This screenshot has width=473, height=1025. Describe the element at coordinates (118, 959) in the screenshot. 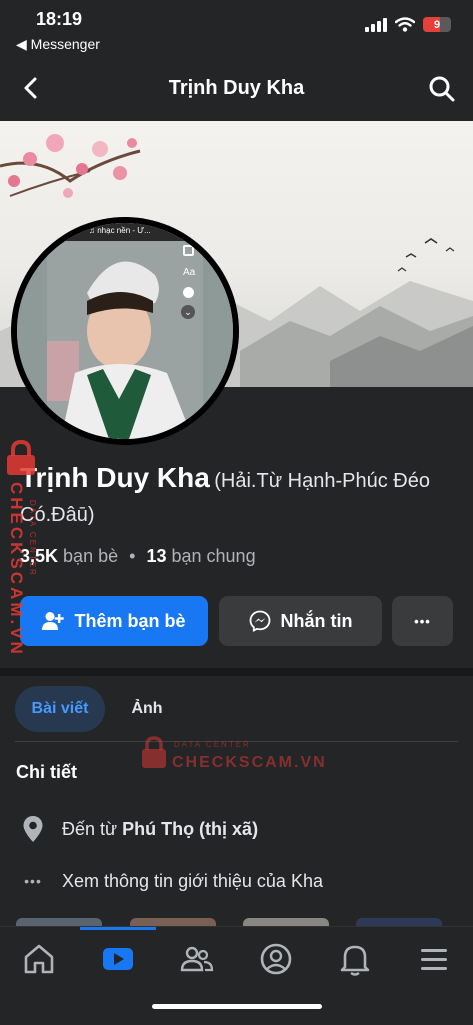

I see `video-icon` at that location.